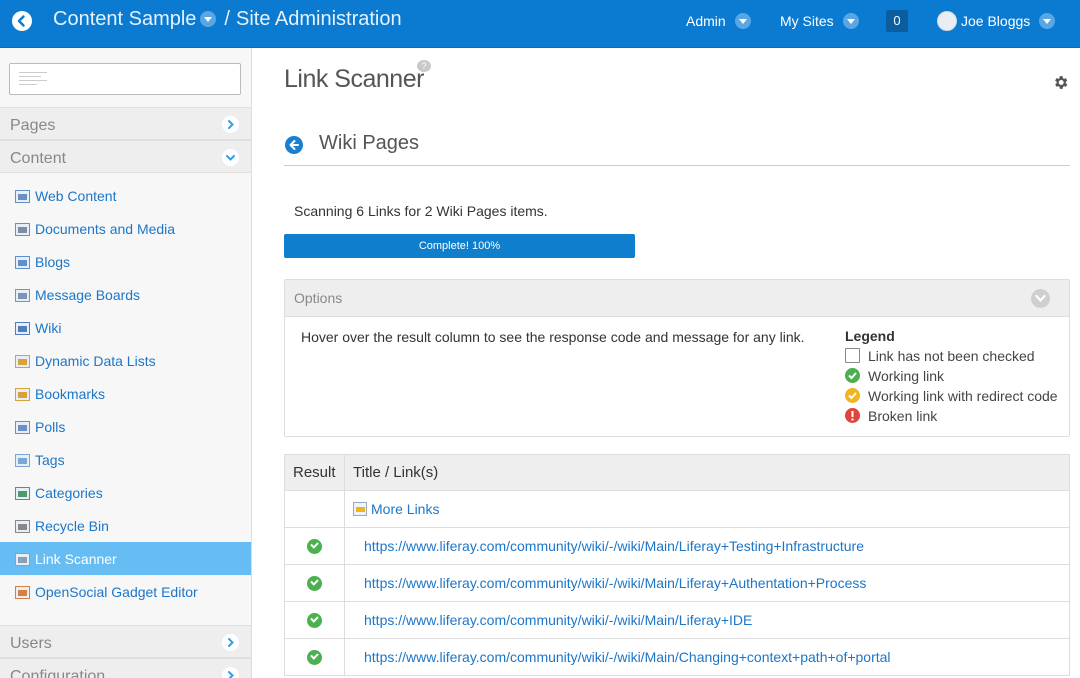 This screenshot has width=1080, height=678. What do you see at coordinates (48, 328) in the screenshot?
I see `sidebar-item-label: Wiki` at bounding box center [48, 328].